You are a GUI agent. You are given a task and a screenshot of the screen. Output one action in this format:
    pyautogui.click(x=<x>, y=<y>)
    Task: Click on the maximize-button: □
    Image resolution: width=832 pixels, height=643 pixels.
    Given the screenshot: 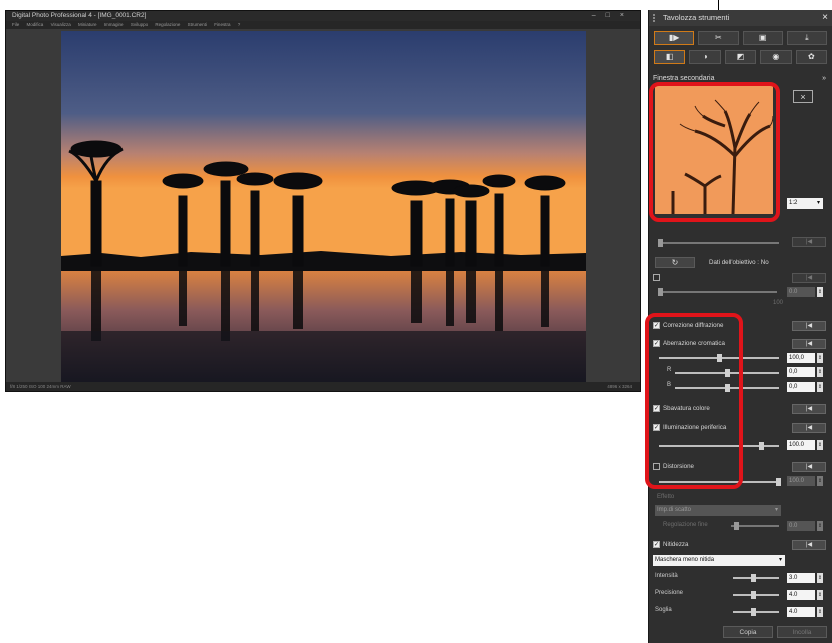 What is the action you would take?
    pyautogui.click(x=613, y=15)
    